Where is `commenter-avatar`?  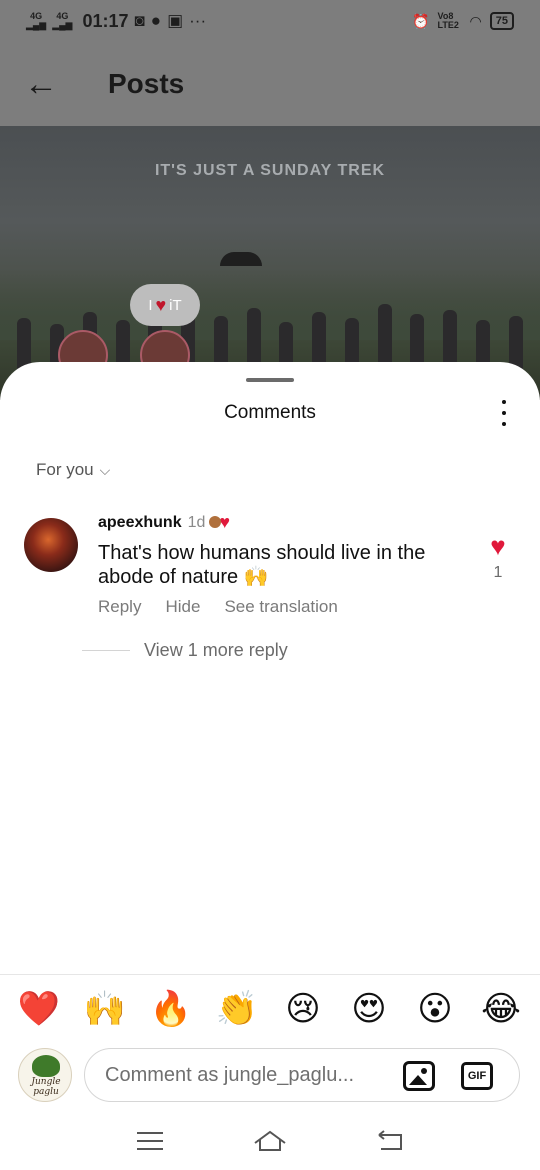
commenter-avatar is located at coordinates (51, 545).